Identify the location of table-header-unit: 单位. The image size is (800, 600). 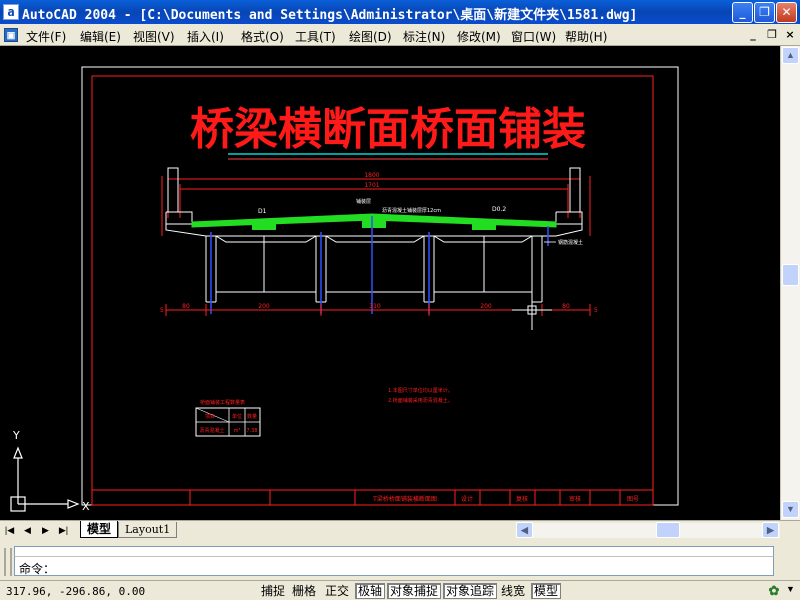
(237, 416).